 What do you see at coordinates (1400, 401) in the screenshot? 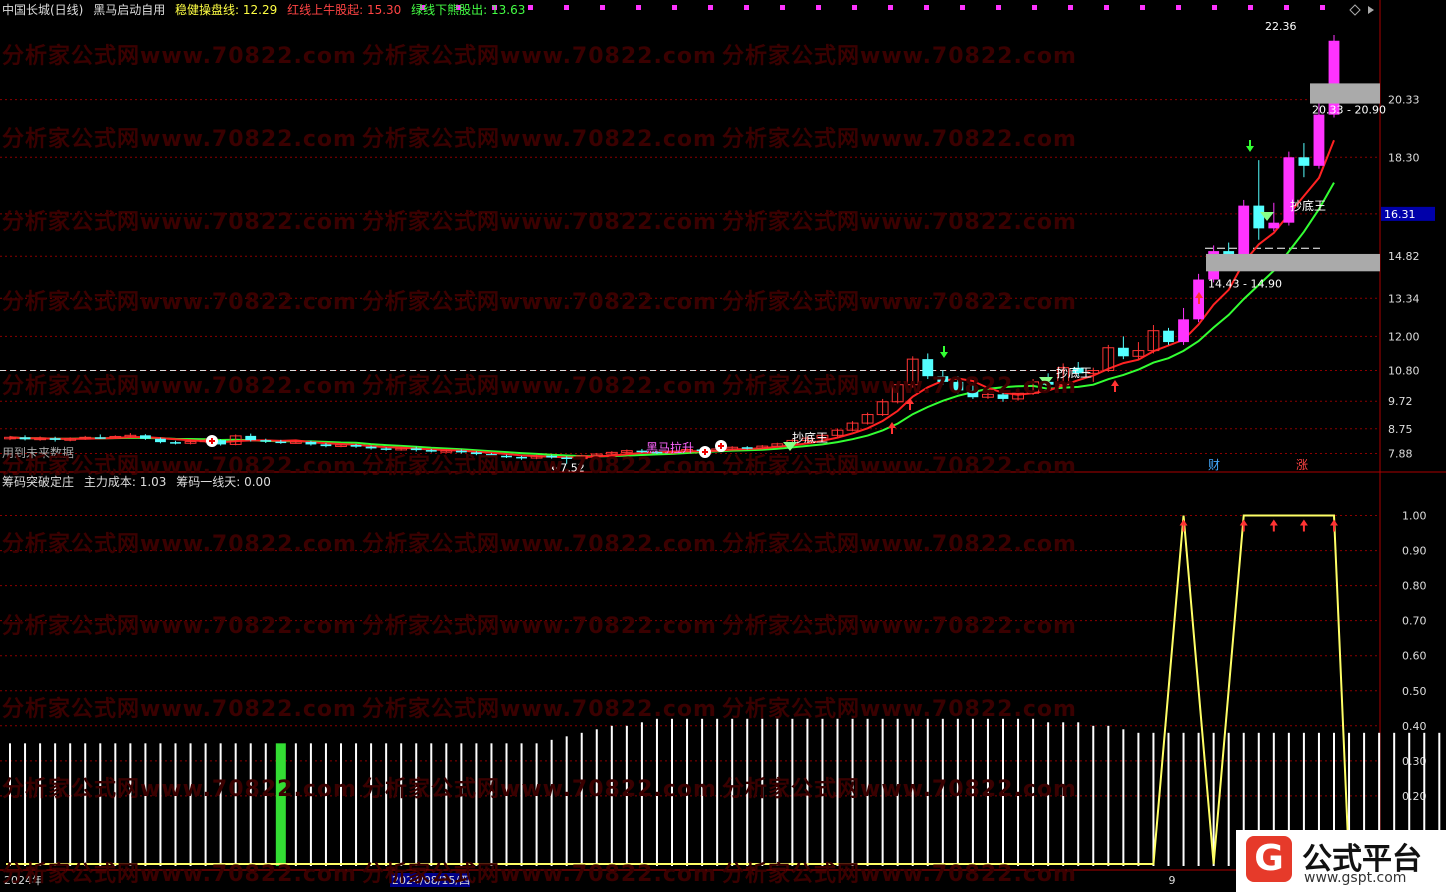
I see `main-y-tick: 9.72` at bounding box center [1400, 401].